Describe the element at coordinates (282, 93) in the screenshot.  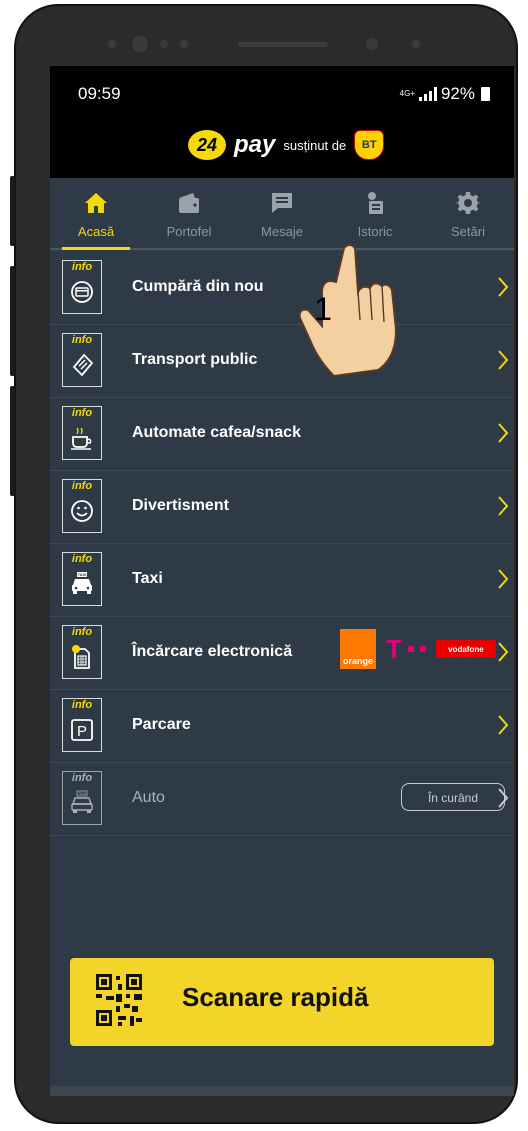
I see `status-bar: 09:59 4G+ 92%` at that location.